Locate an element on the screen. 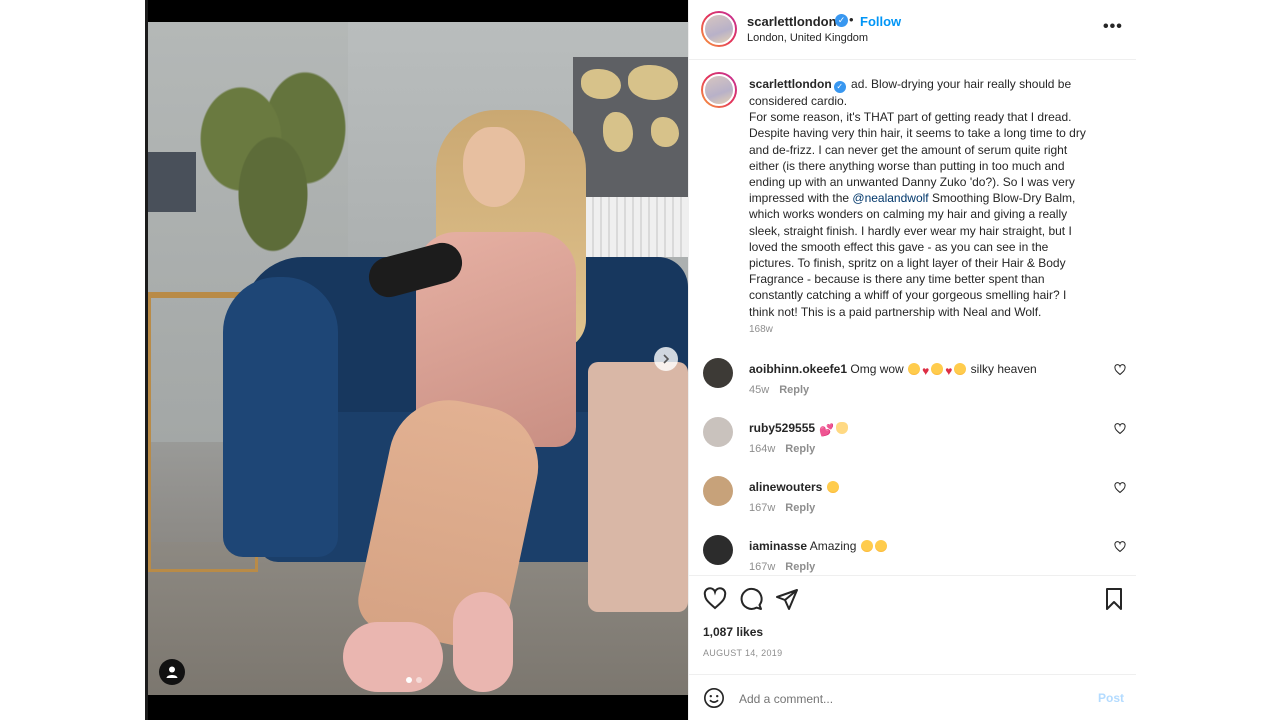  plant-decor is located at coordinates (273, 172).